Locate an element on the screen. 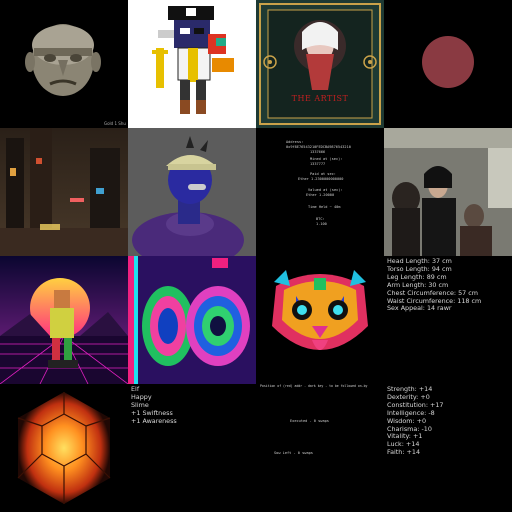 The height and width of the screenshot is (512, 512). tile-subway-crowd is located at coordinates (448, 192).